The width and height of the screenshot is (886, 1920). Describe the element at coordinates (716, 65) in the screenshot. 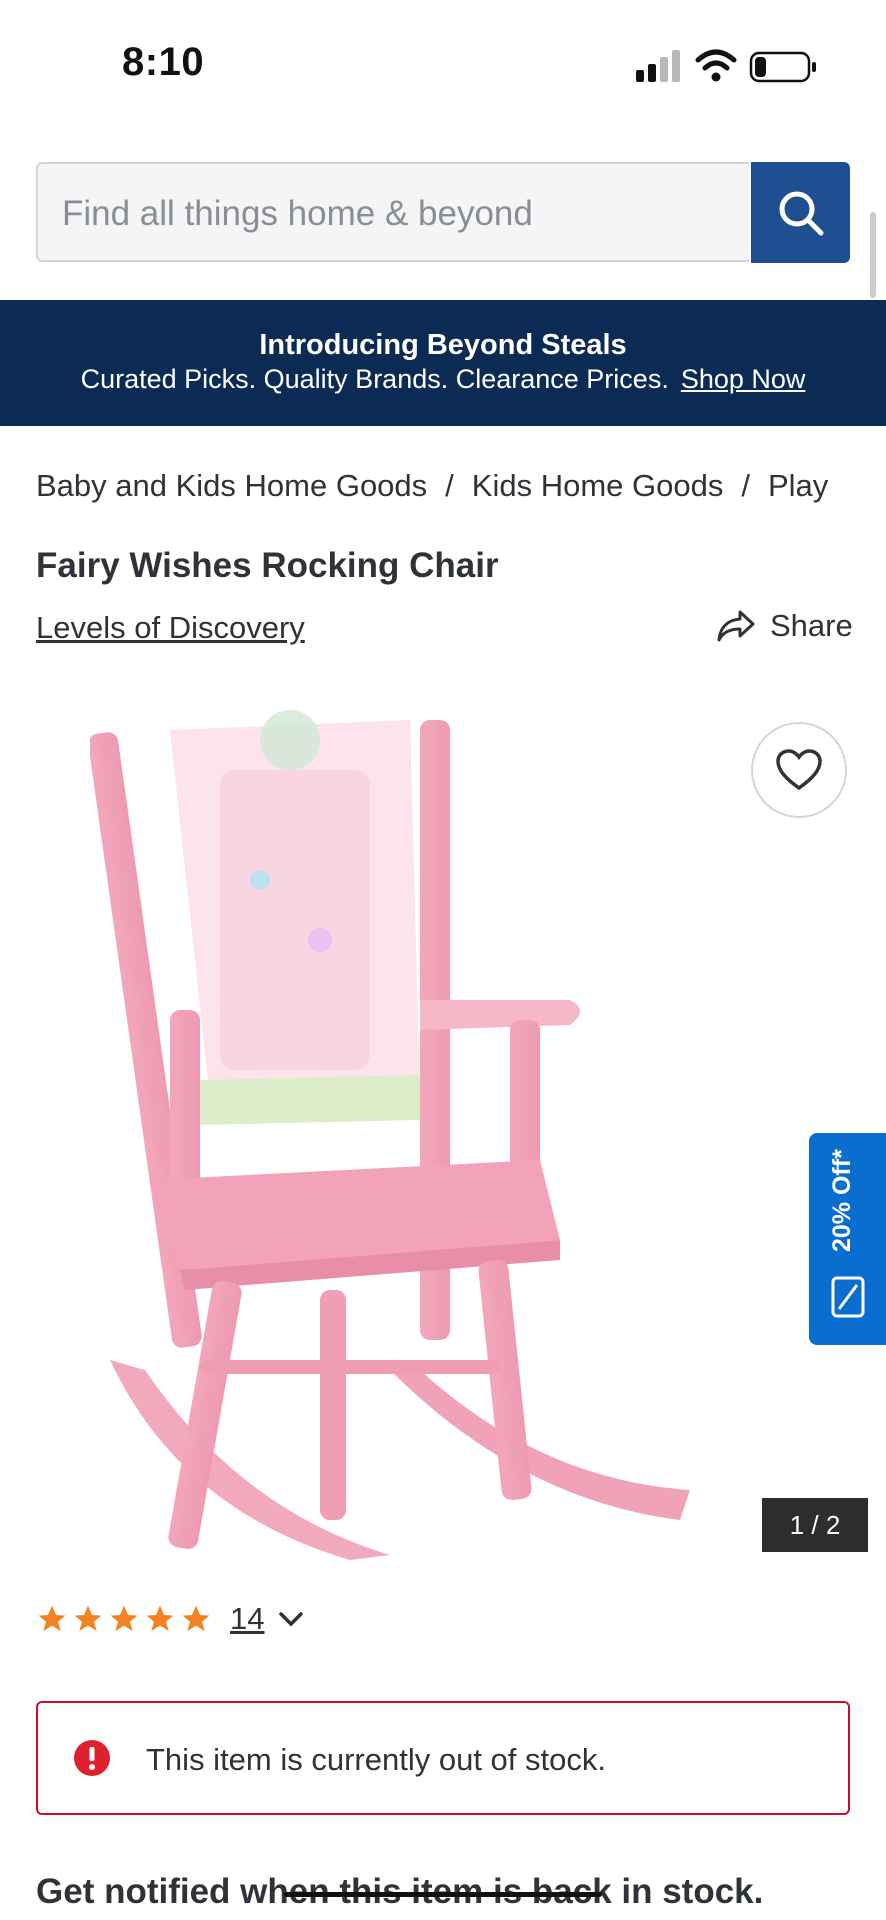

I see `wifi-icon` at that location.